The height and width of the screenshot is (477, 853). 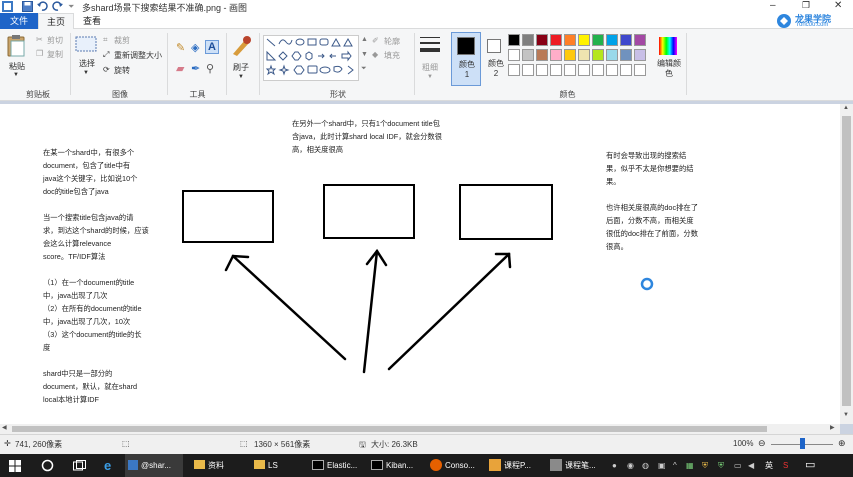 I want to click on horizontal-scrollbar: ◀ ▶, so click(x=420, y=429).